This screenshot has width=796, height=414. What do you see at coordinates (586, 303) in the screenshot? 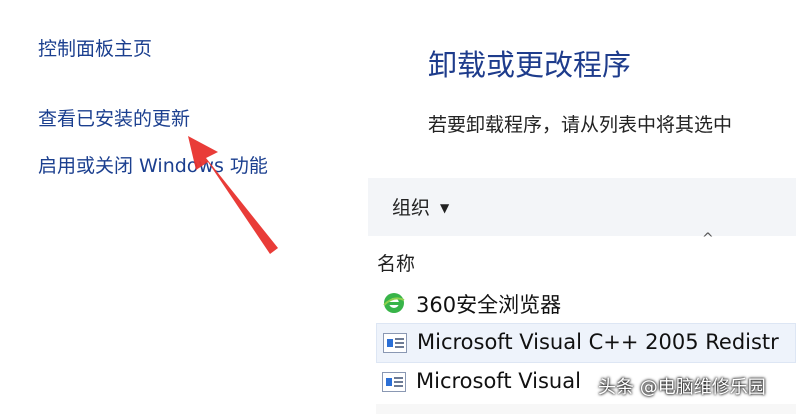
I see `program-row-360-browser: 360安全浏览器` at bounding box center [586, 303].